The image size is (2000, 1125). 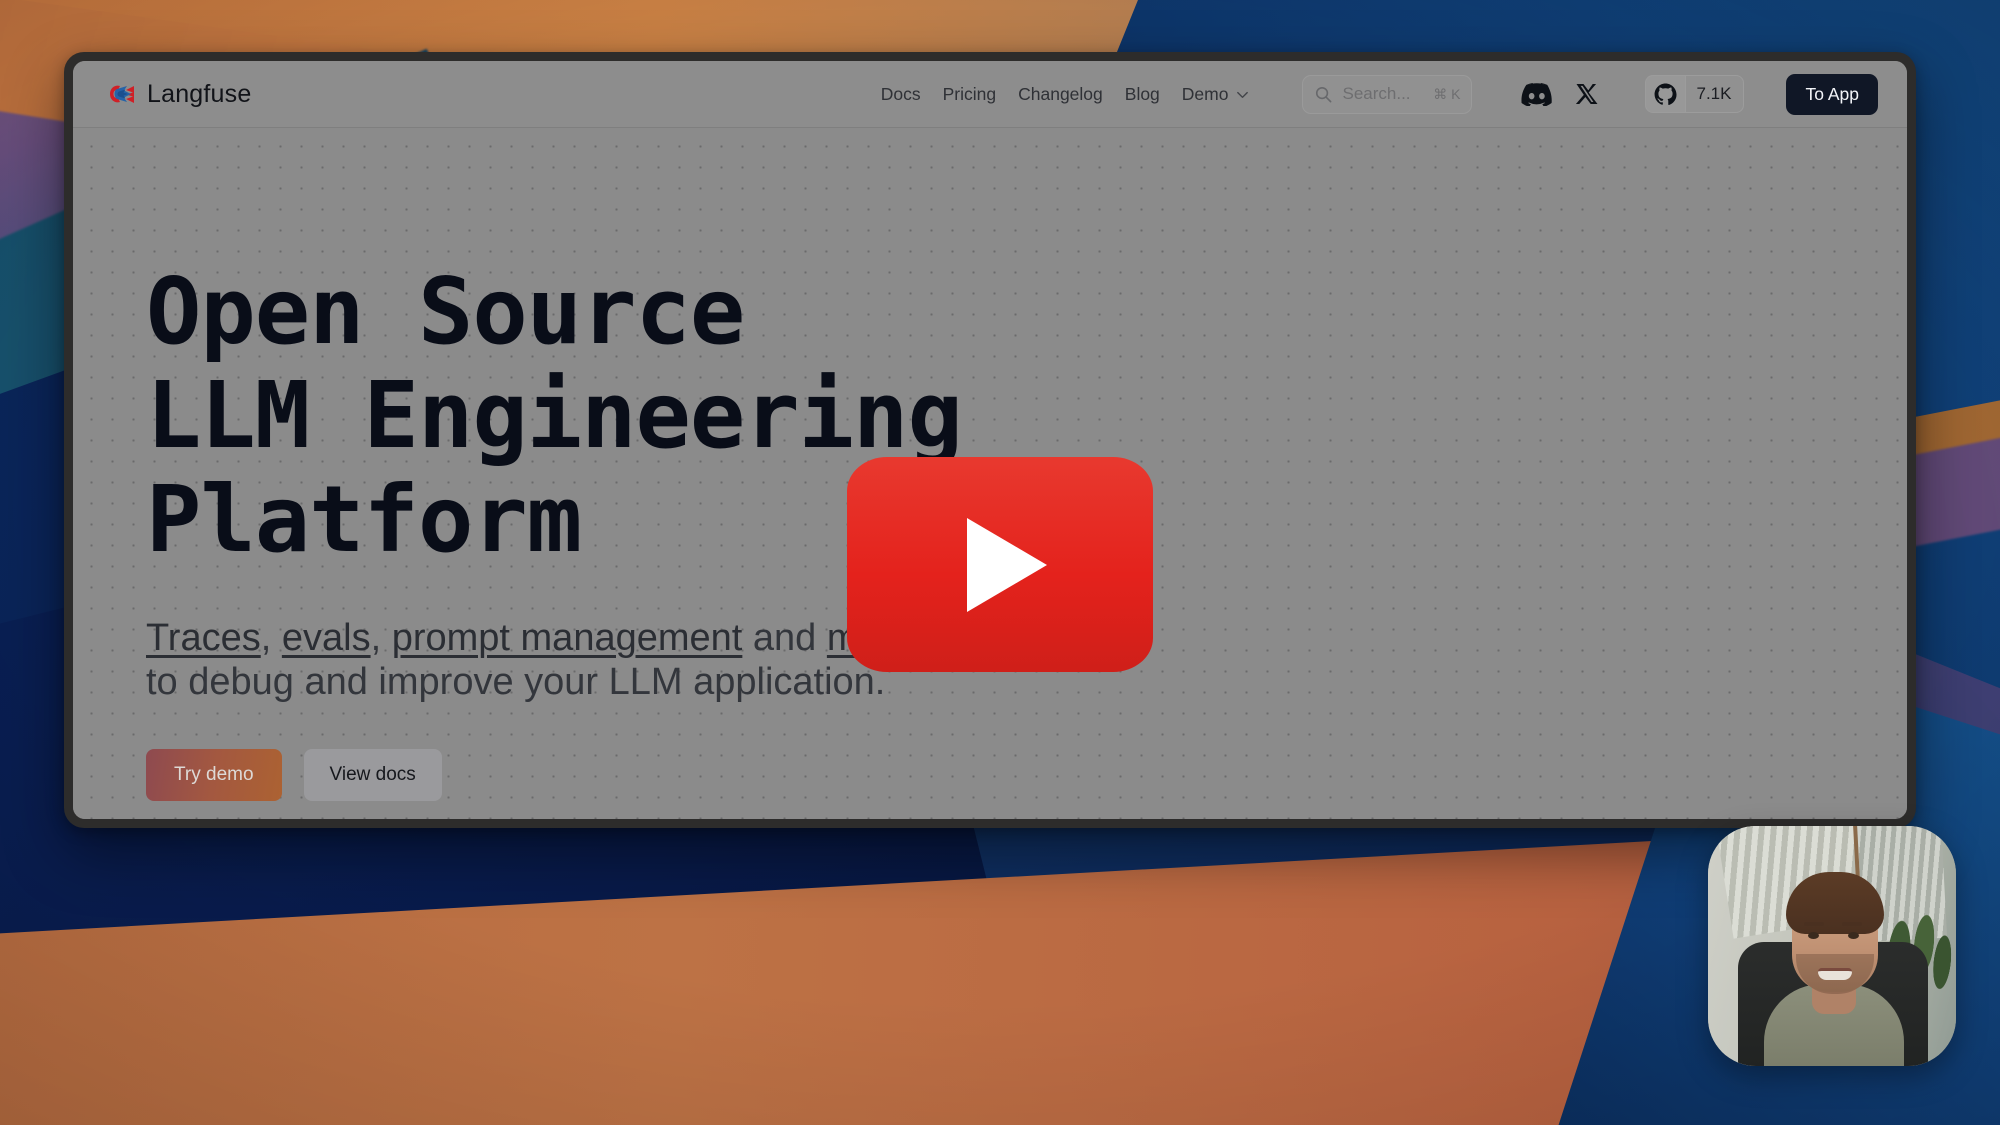 I want to click on hero-title-line-3: Platform, so click(x=364, y=519).